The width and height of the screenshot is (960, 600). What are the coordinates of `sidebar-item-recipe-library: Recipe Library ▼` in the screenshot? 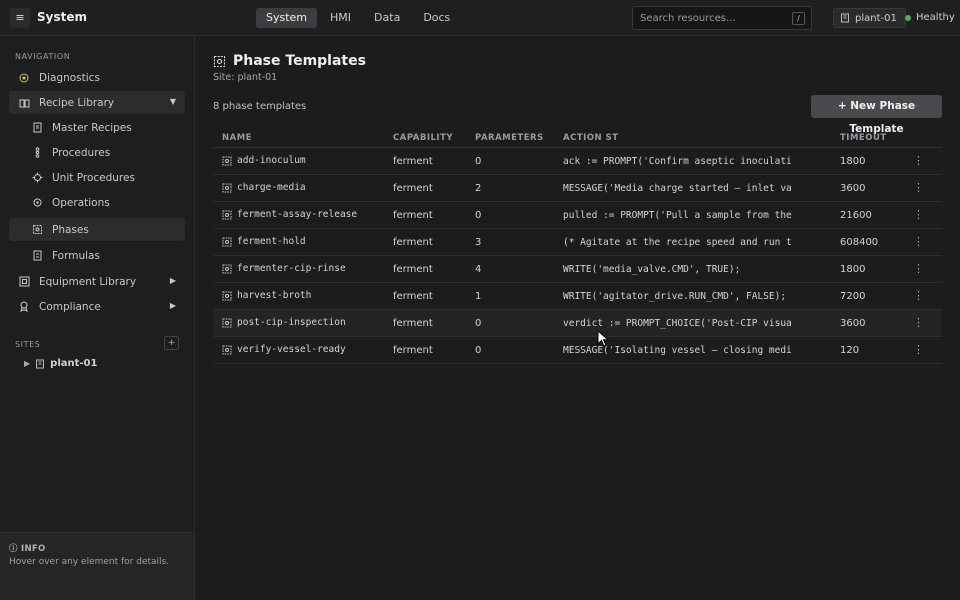 It's located at (97, 102).